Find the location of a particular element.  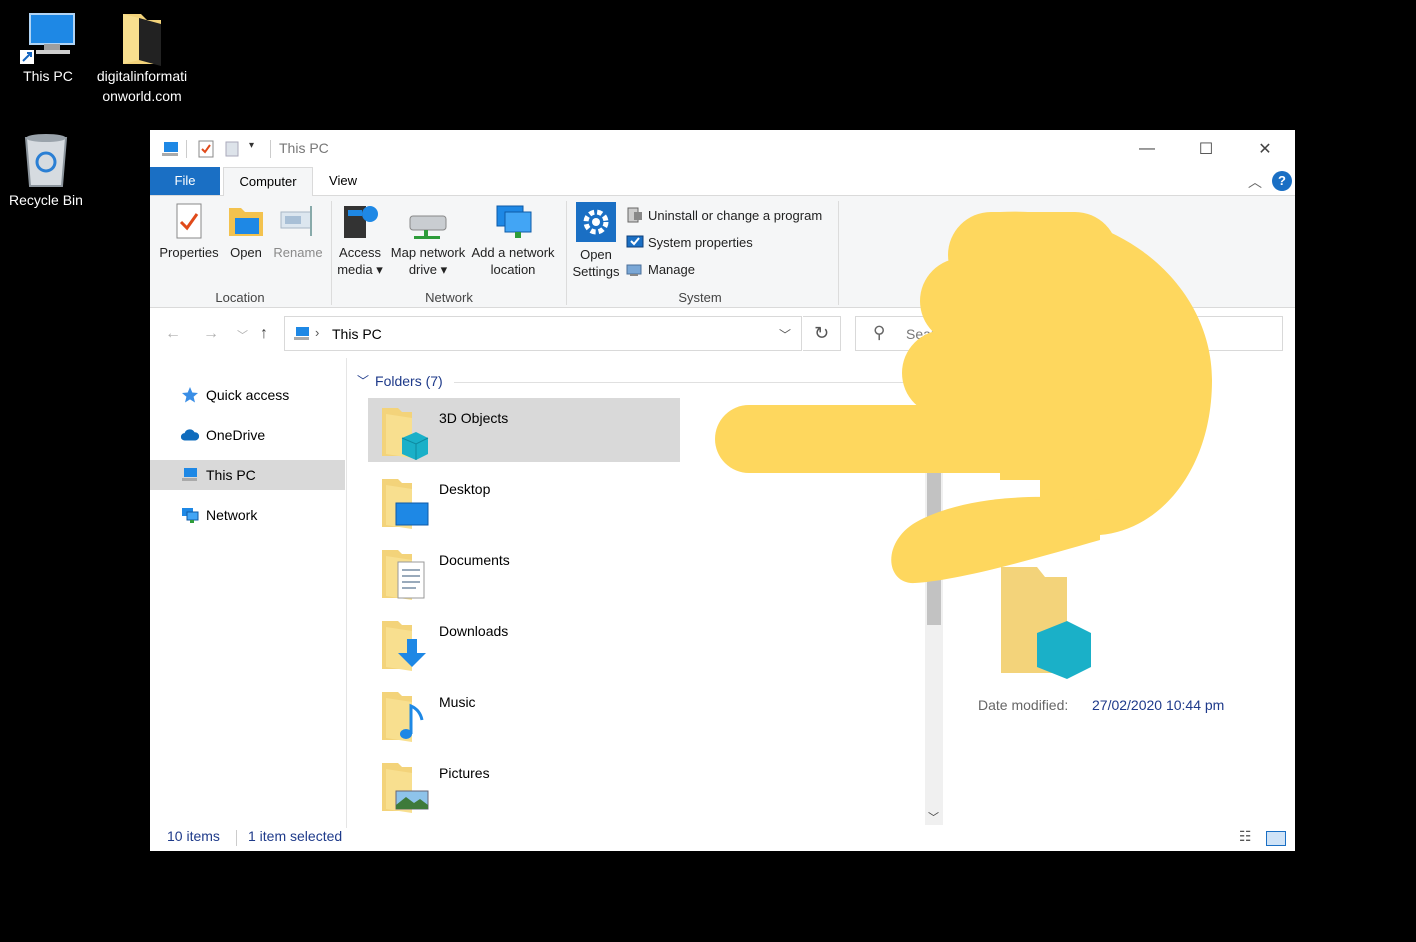

pointing-hand-overlay is located at coordinates (963, 397).